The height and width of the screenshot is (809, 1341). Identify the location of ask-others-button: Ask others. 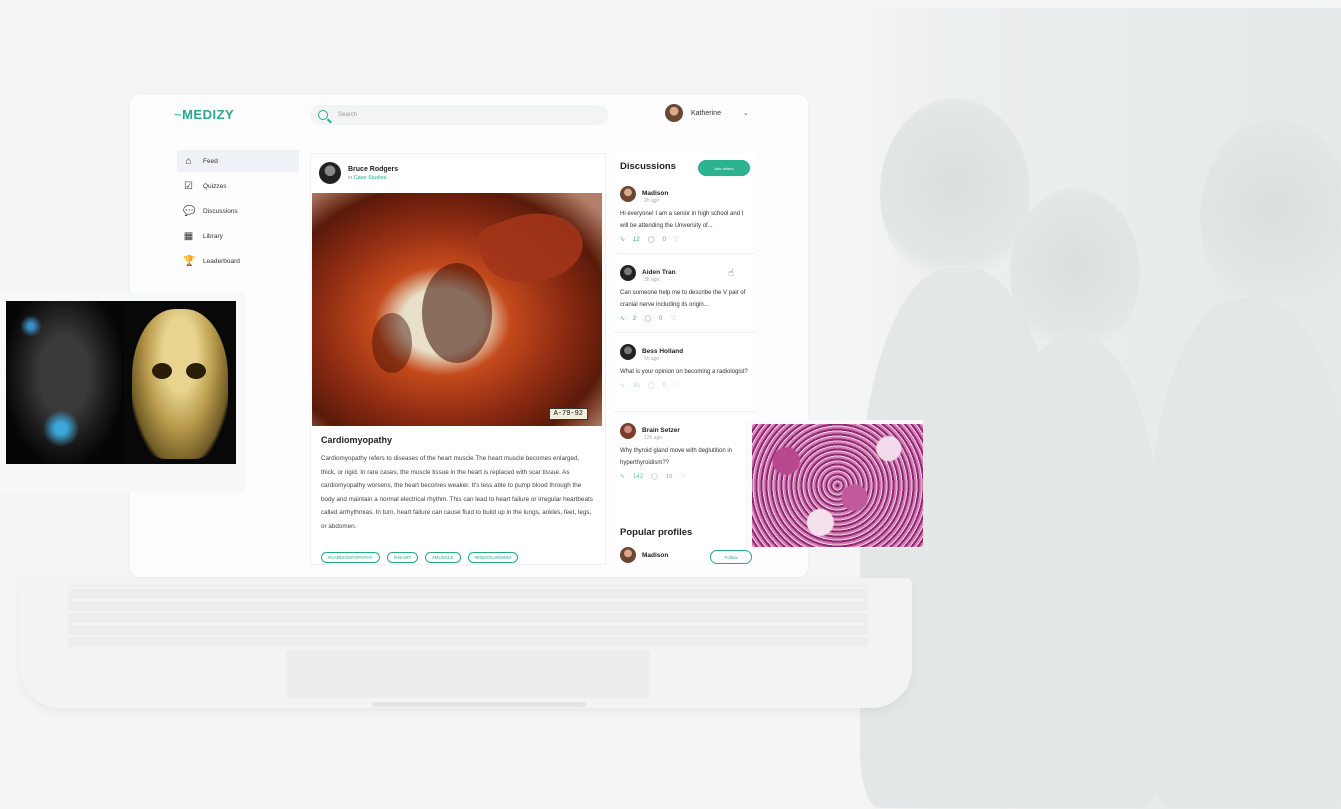
(724, 168).